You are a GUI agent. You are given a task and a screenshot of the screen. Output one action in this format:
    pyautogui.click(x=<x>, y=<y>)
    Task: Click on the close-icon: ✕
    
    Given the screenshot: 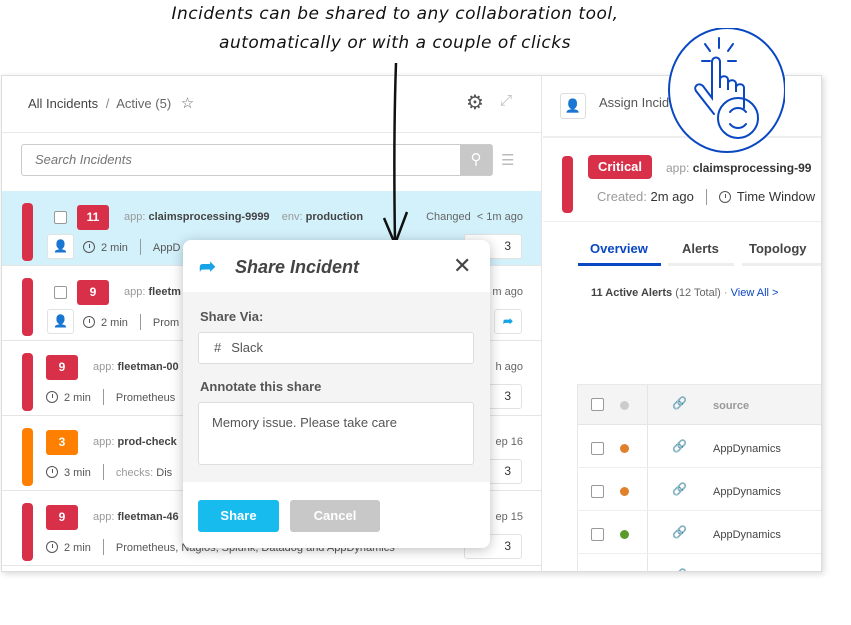 What is the action you would take?
    pyautogui.click(x=462, y=266)
    